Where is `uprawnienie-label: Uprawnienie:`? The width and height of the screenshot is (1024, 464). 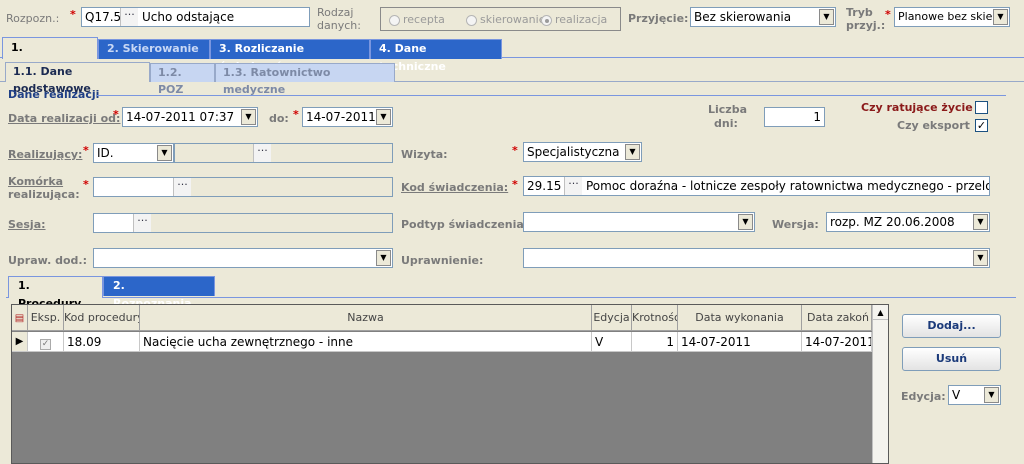
uprawnienie-label: Uprawnienie: is located at coordinates (442, 260).